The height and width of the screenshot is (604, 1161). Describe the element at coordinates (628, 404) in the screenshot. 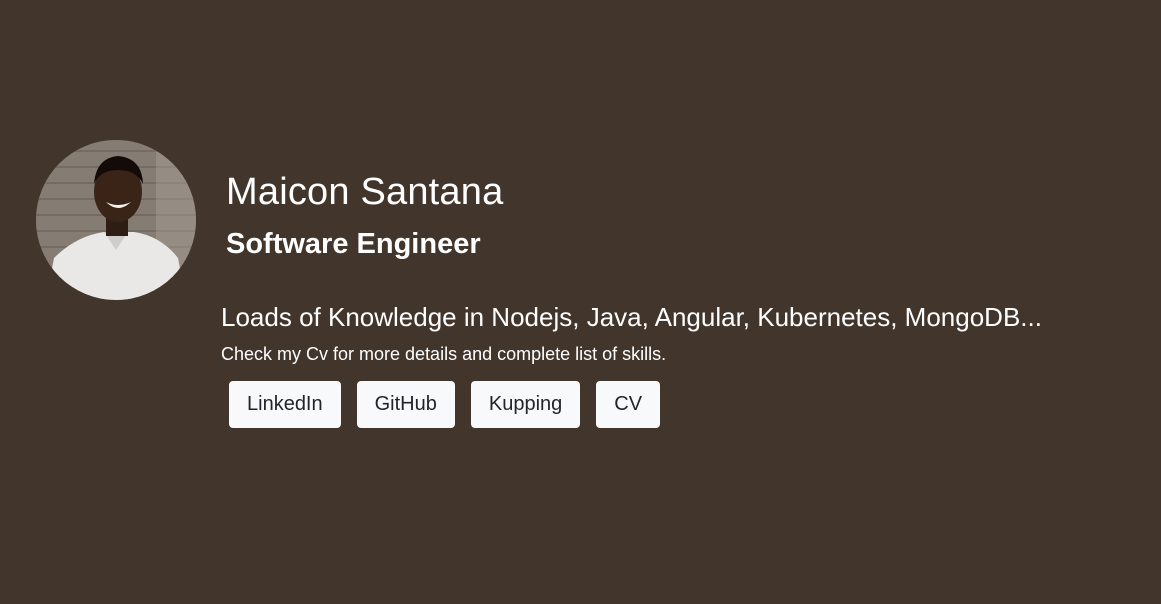

I see `cv-button: CV` at that location.